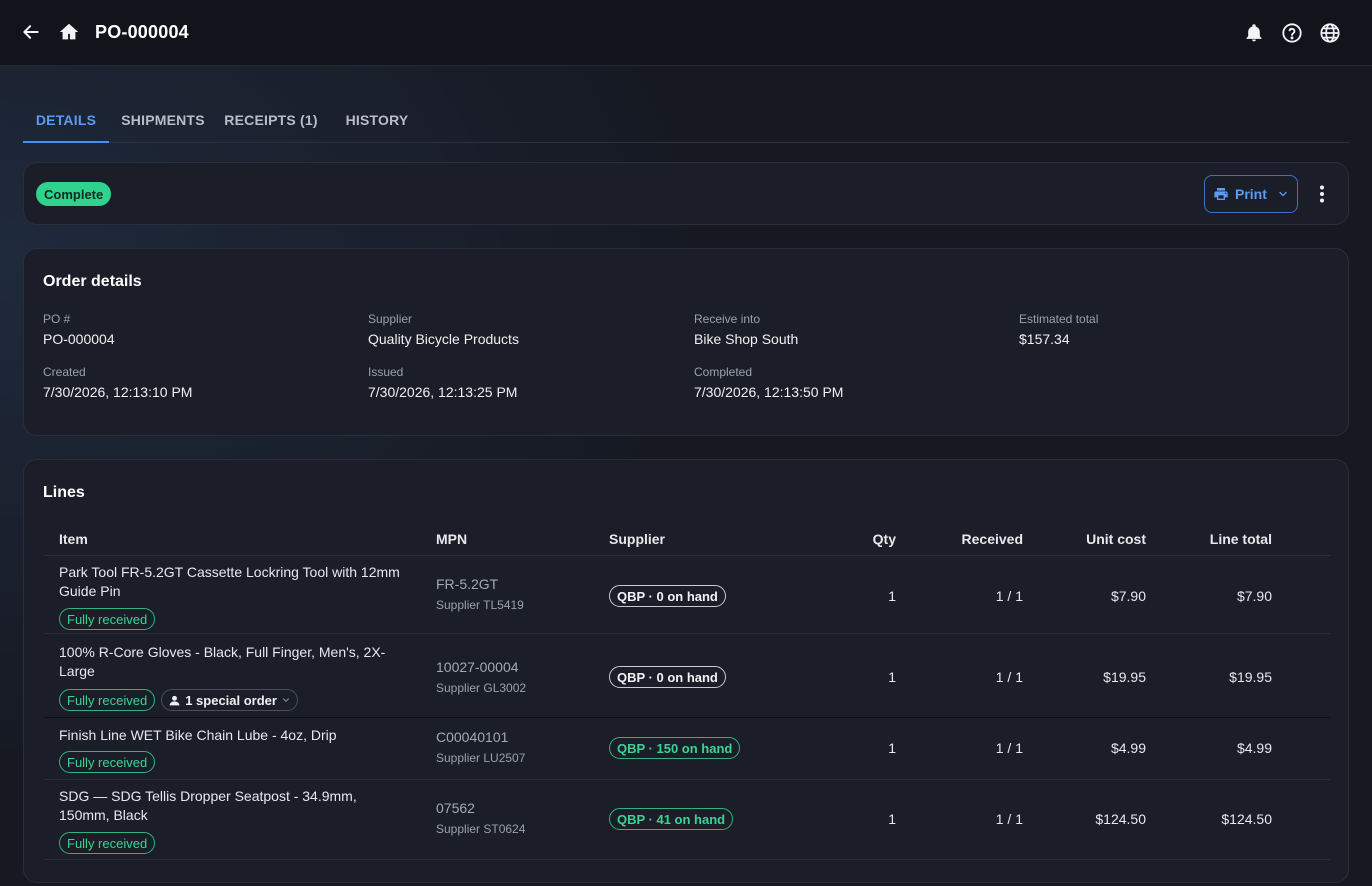 The image size is (1372, 886). What do you see at coordinates (1250, 677) in the screenshot?
I see `line-total: $19.95` at bounding box center [1250, 677].